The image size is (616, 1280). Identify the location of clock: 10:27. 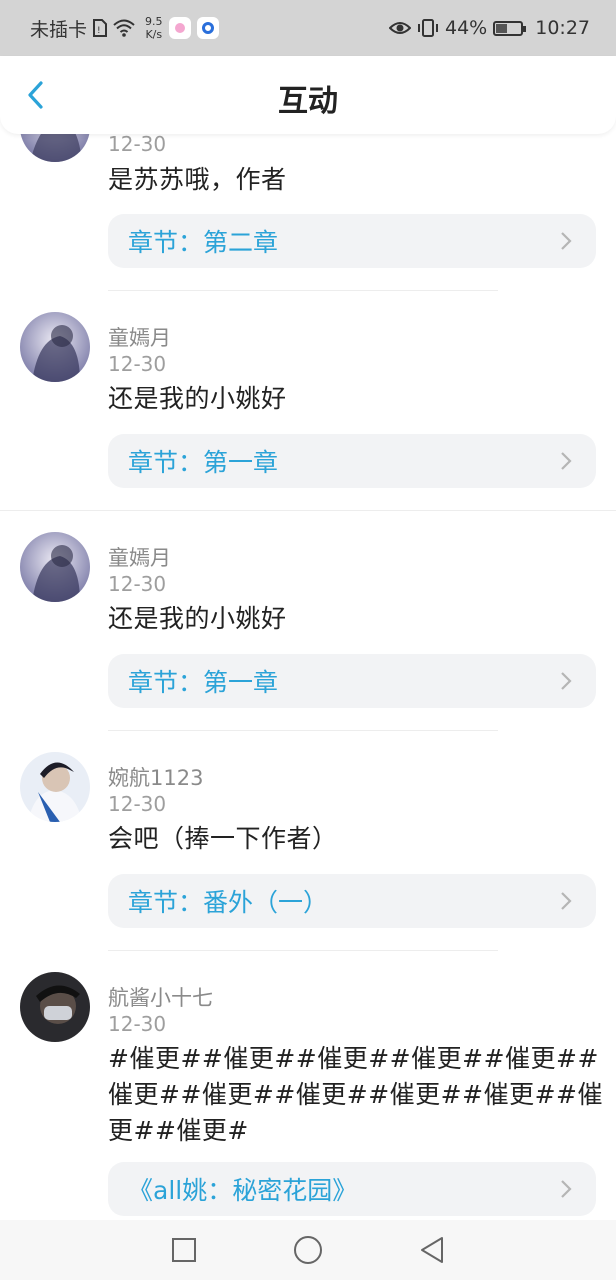
(562, 28).